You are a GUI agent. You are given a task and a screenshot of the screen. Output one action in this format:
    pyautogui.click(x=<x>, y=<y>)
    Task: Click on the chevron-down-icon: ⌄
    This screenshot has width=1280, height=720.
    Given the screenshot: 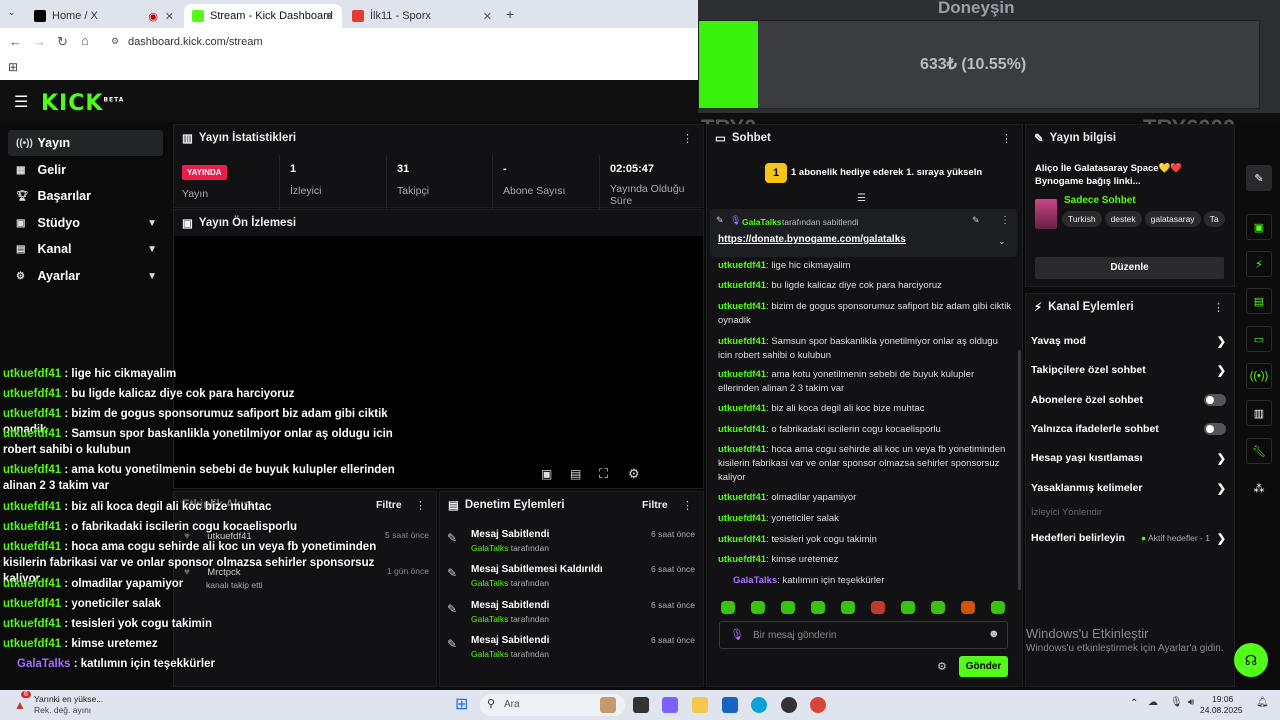 What is the action you would take?
    pyautogui.click(x=1002, y=241)
    